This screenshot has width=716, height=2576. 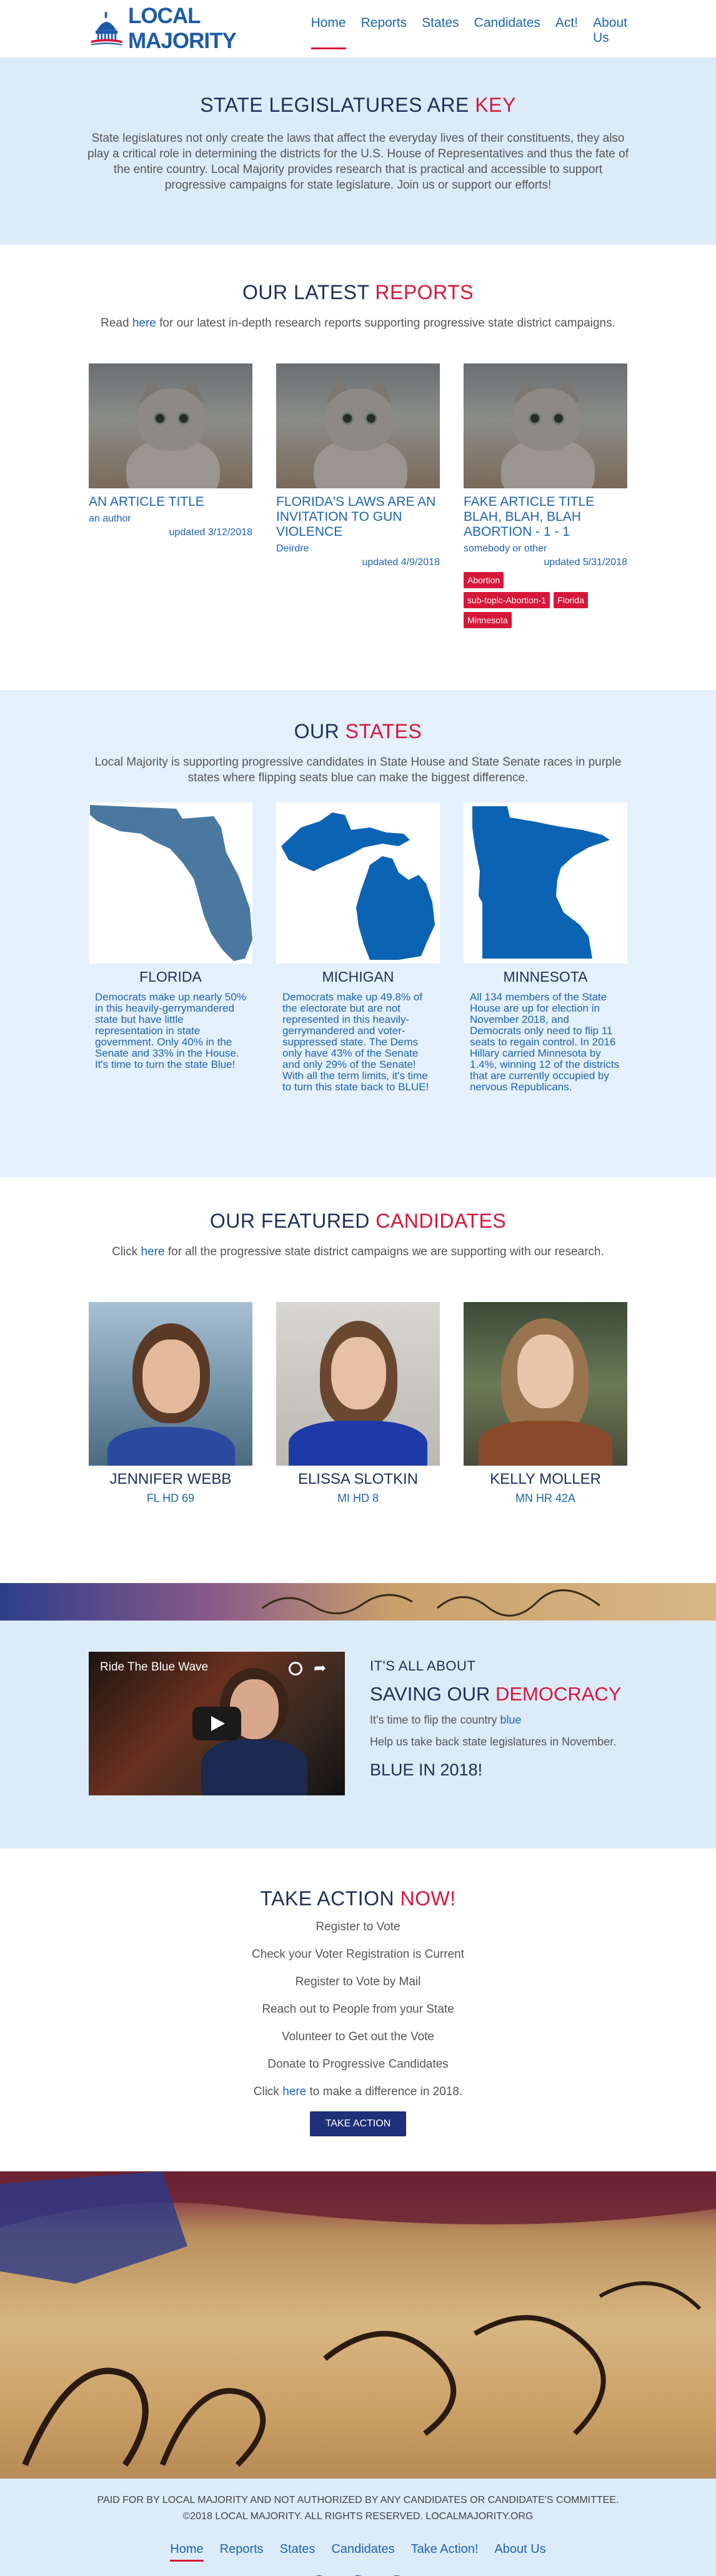 I want to click on logo-text: LOCAL MAJORITY, so click(x=183, y=29).